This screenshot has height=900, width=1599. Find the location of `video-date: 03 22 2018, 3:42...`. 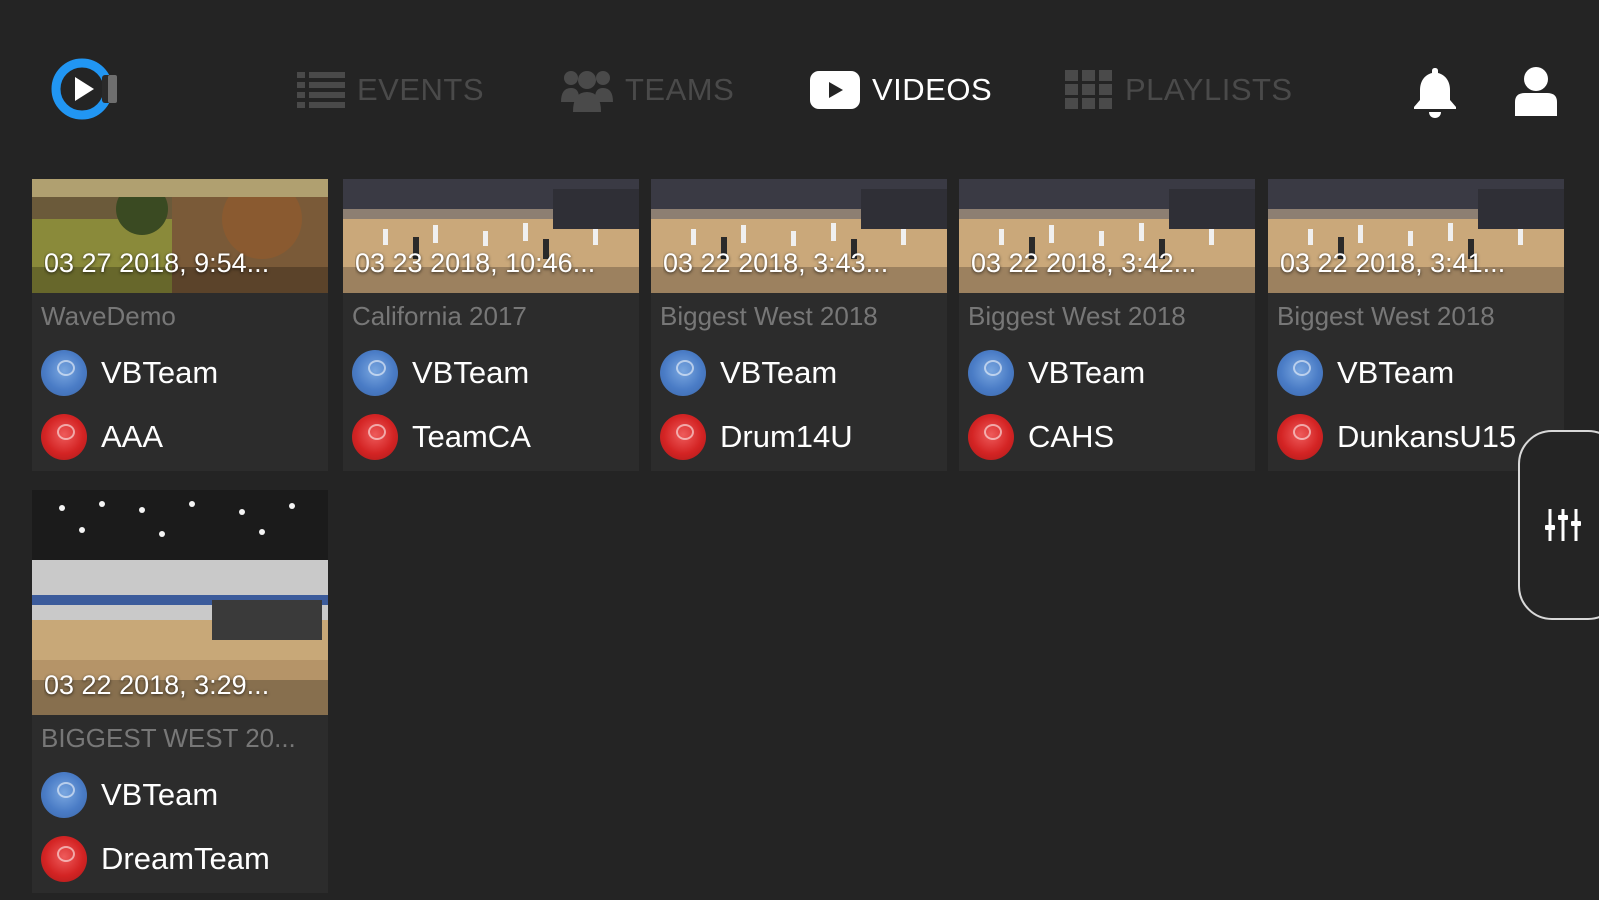

video-date: 03 22 2018, 3:42... is located at coordinates (1084, 263).